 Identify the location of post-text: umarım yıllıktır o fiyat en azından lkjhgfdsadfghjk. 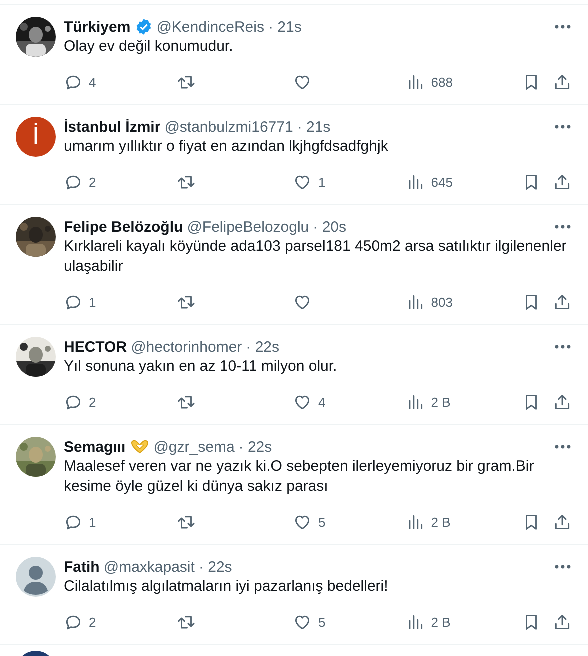
(227, 147).